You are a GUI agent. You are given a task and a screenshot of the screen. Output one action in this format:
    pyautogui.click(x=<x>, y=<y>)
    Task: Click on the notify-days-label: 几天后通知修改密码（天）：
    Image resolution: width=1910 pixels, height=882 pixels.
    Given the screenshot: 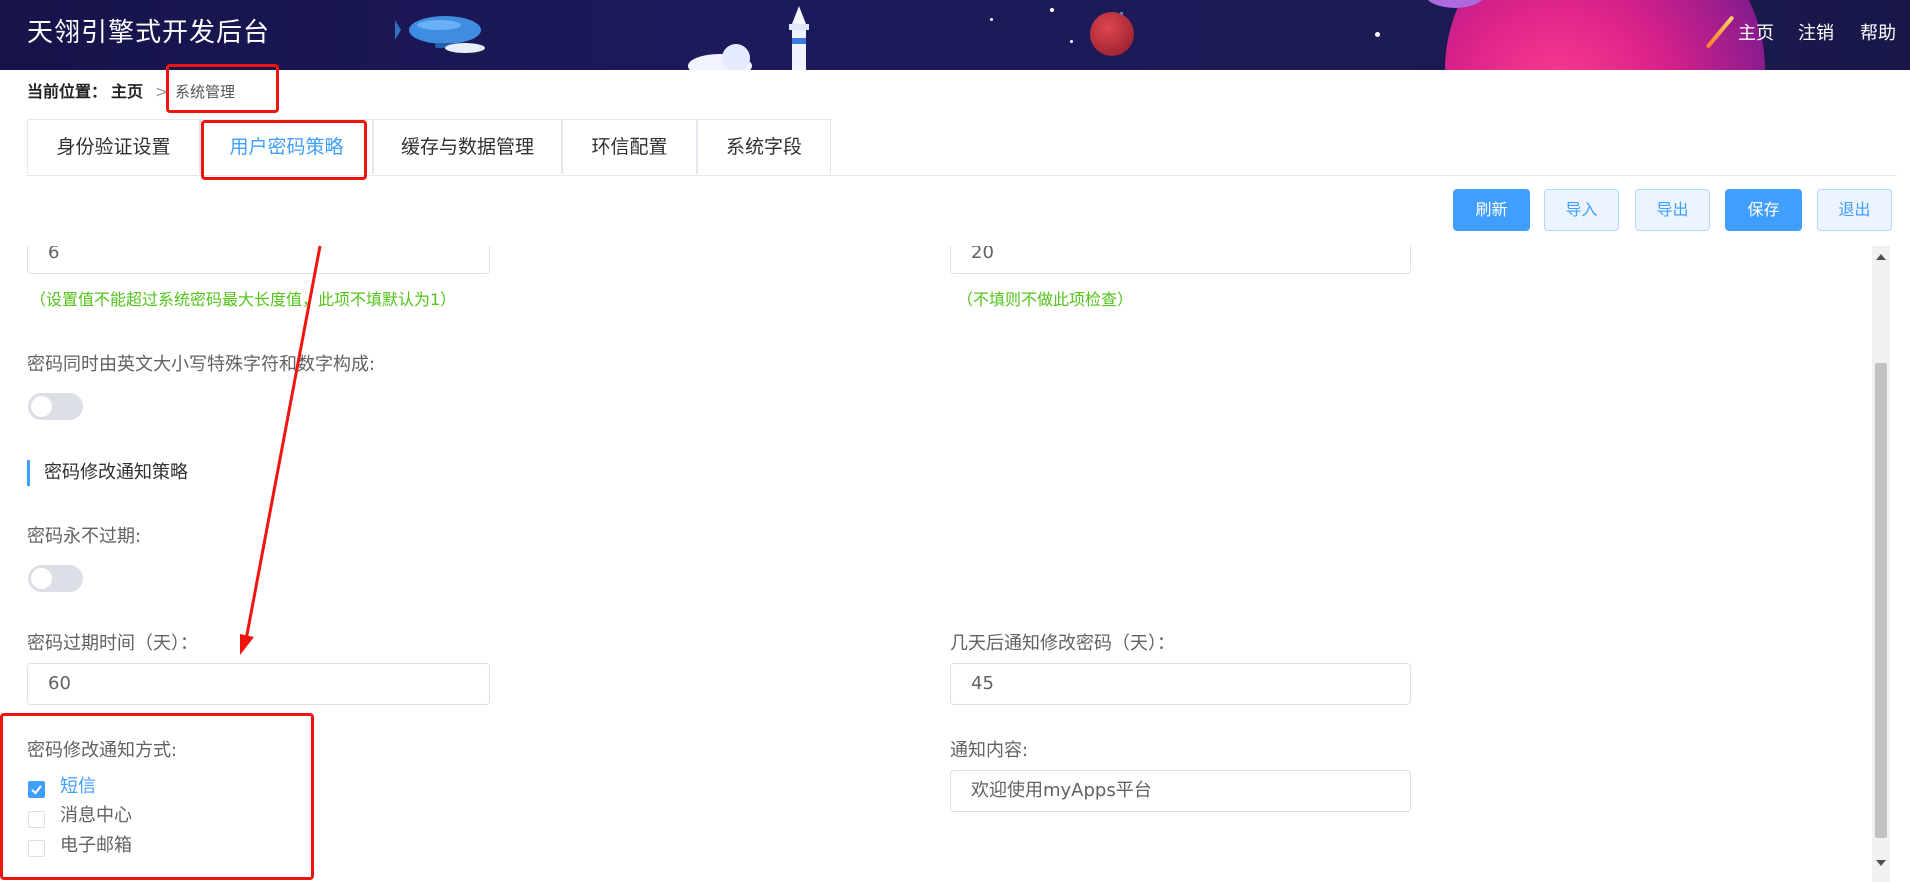 What is the action you would take?
    pyautogui.click(x=1062, y=643)
    